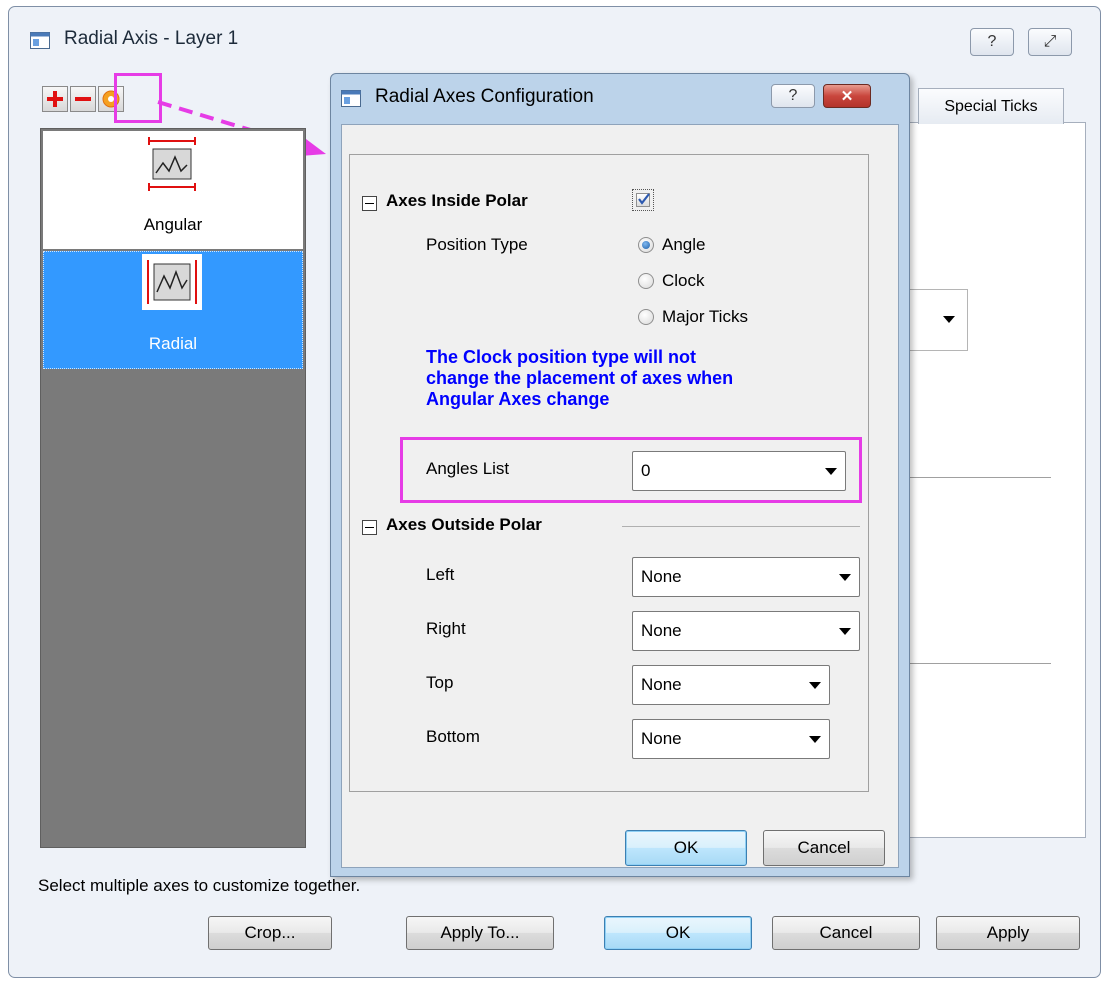 This screenshot has width=1109, height=985. I want to click on minus-icon, so click(83, 99).